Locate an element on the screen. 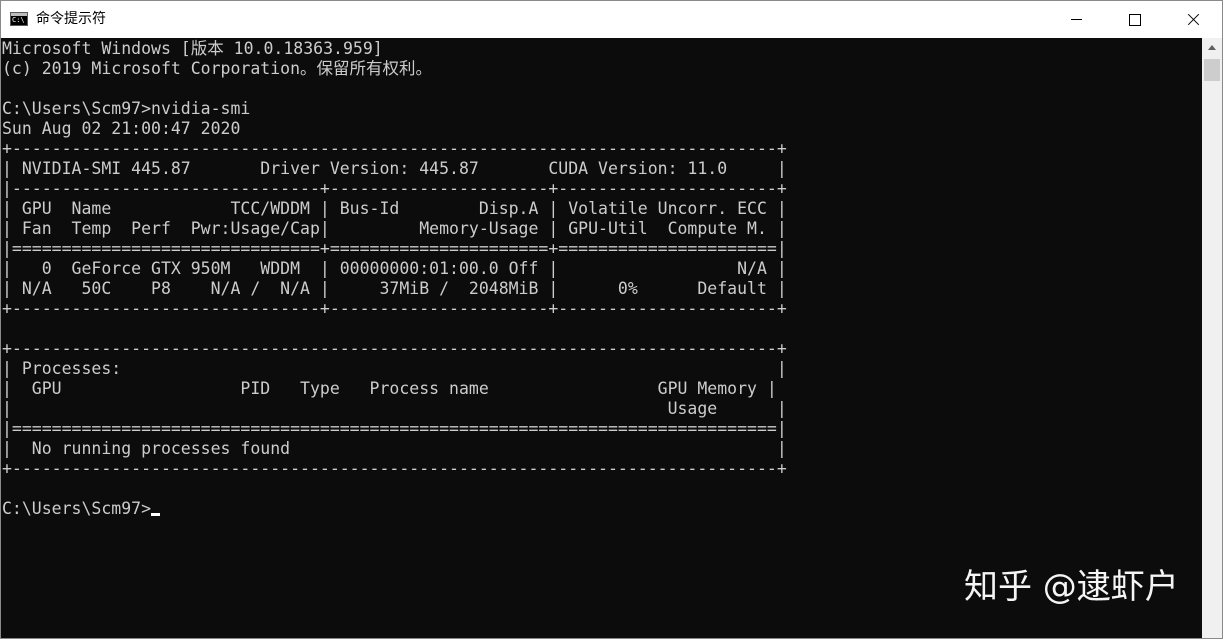 This screenshot has width=1223, height=639. maximize-icon is located at coordinates (1135, 20).